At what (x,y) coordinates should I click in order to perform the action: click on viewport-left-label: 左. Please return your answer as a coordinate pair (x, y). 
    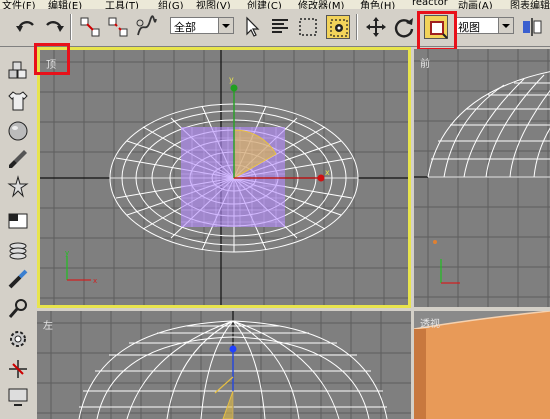
    Looking at the image, I should click on (48, 324).